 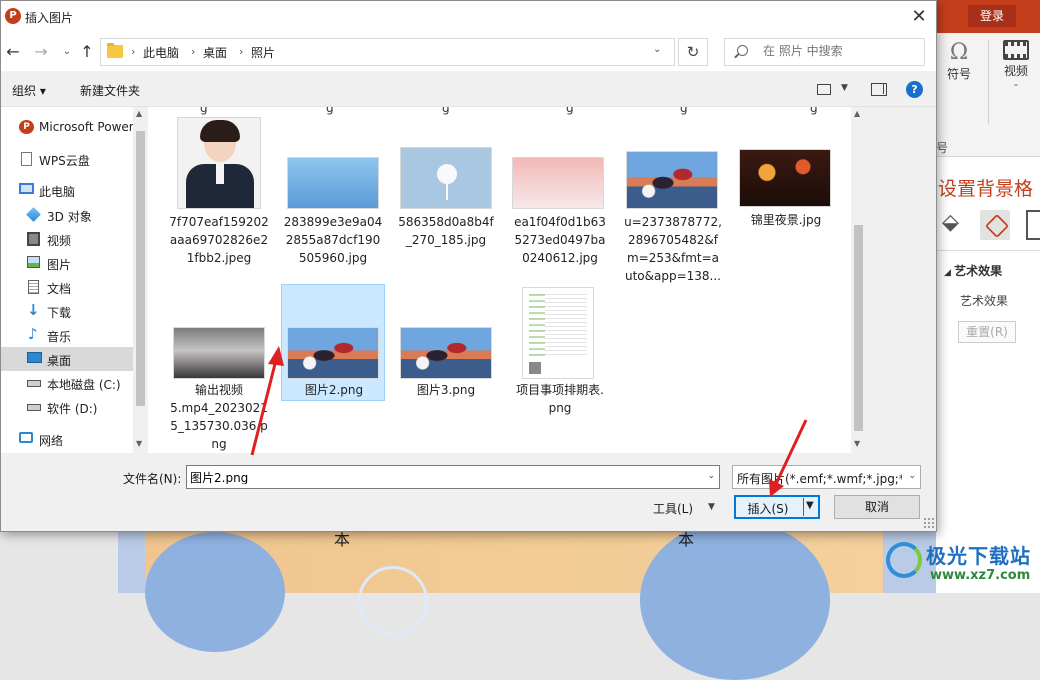 I want to click on sidebar-item-videos: 视频, so click(x=67, y=239).